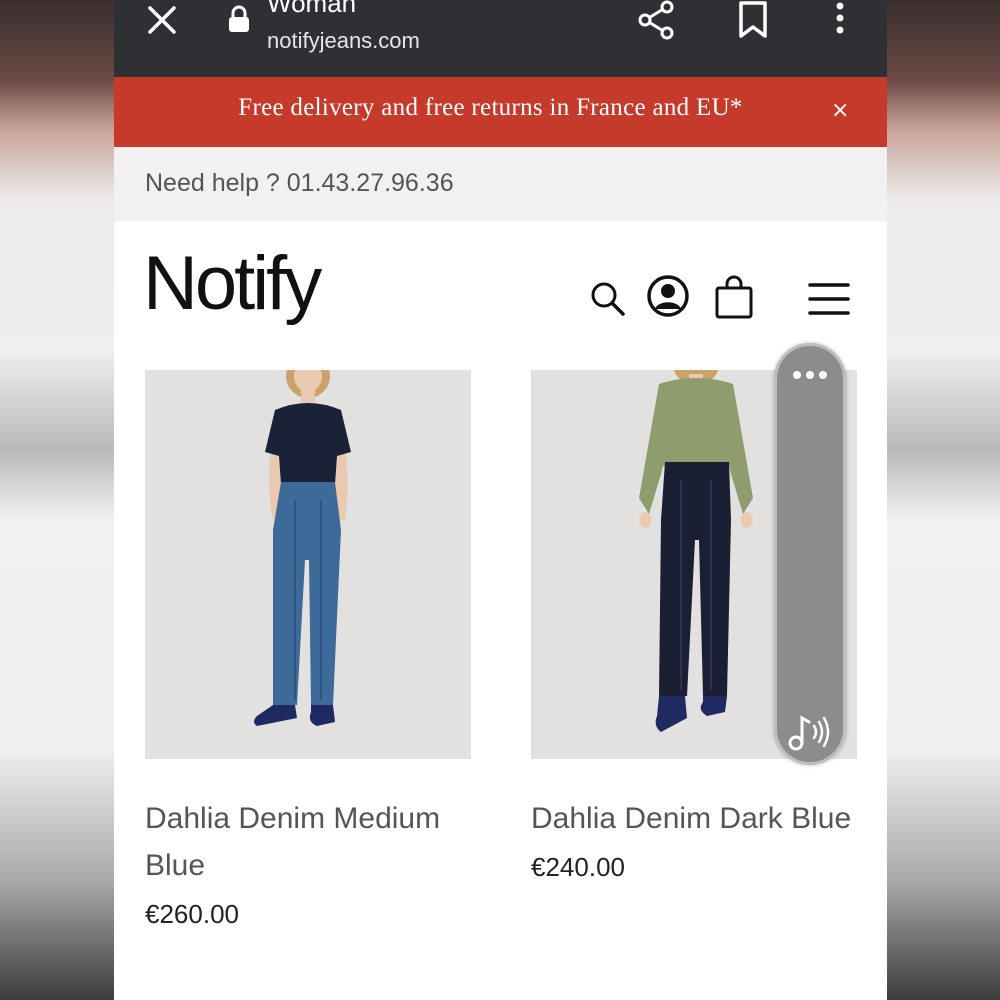 This screenshot has height=1000, width=1000. I want to click on product-name: Dahlia Denim Medium Blue, so click(308, 842).